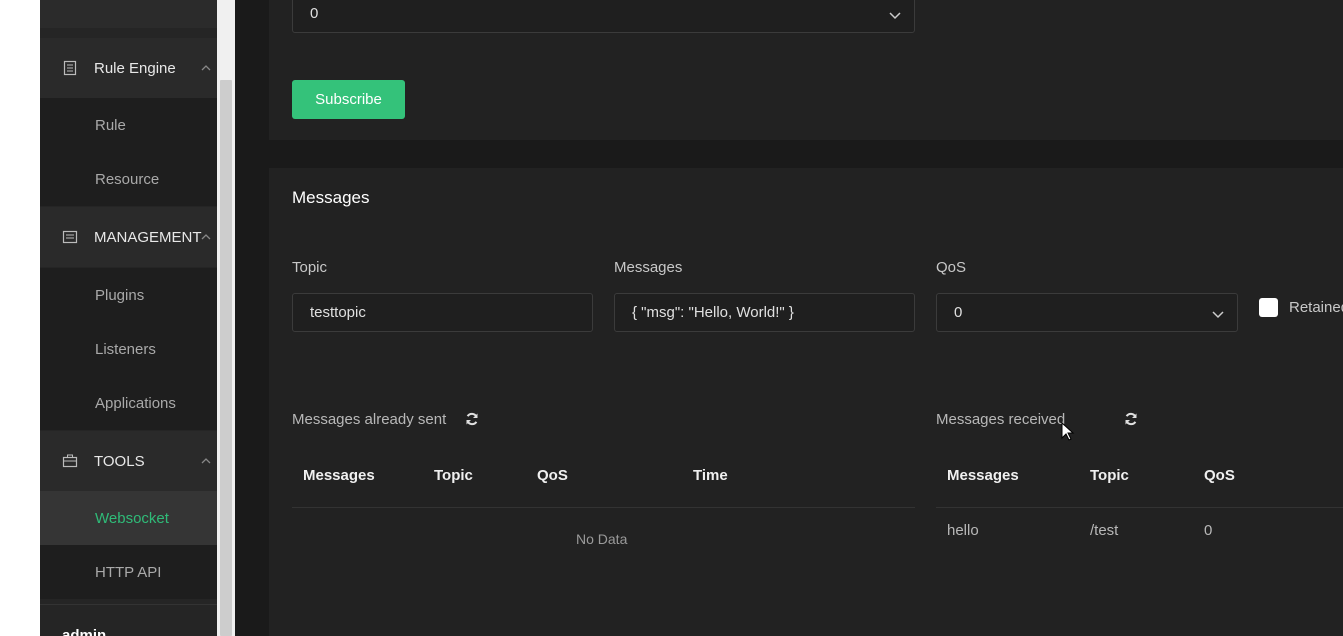 This screenshot has height=636, width=1343. Describe the element at coordinates (338, 312) in the screenshot. I see `topic-value: testtopic` at that location.